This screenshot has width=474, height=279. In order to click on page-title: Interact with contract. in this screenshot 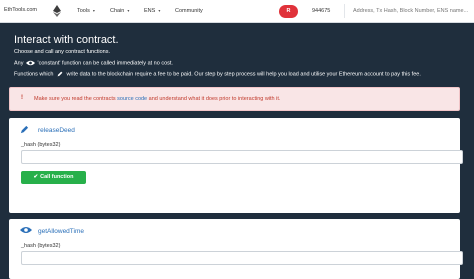, I will do `click(66, 40)`.